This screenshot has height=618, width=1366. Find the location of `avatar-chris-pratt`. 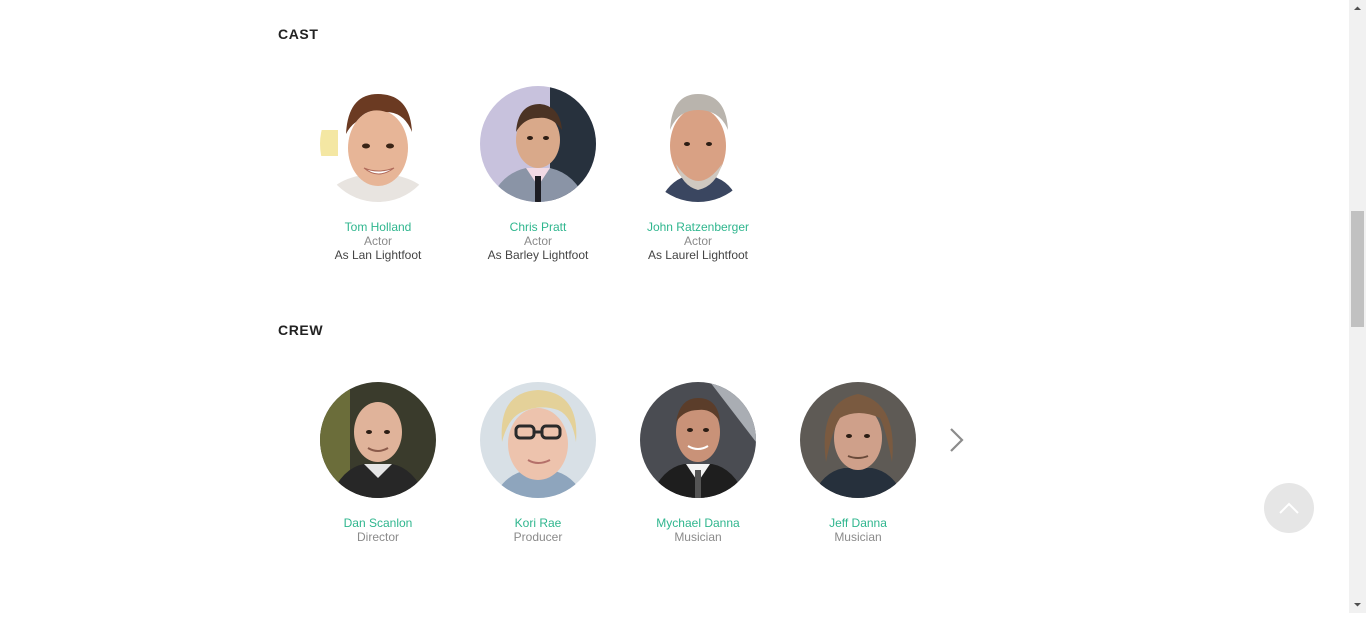

avatar-chris-pratt is located at coordinates (538, 144).